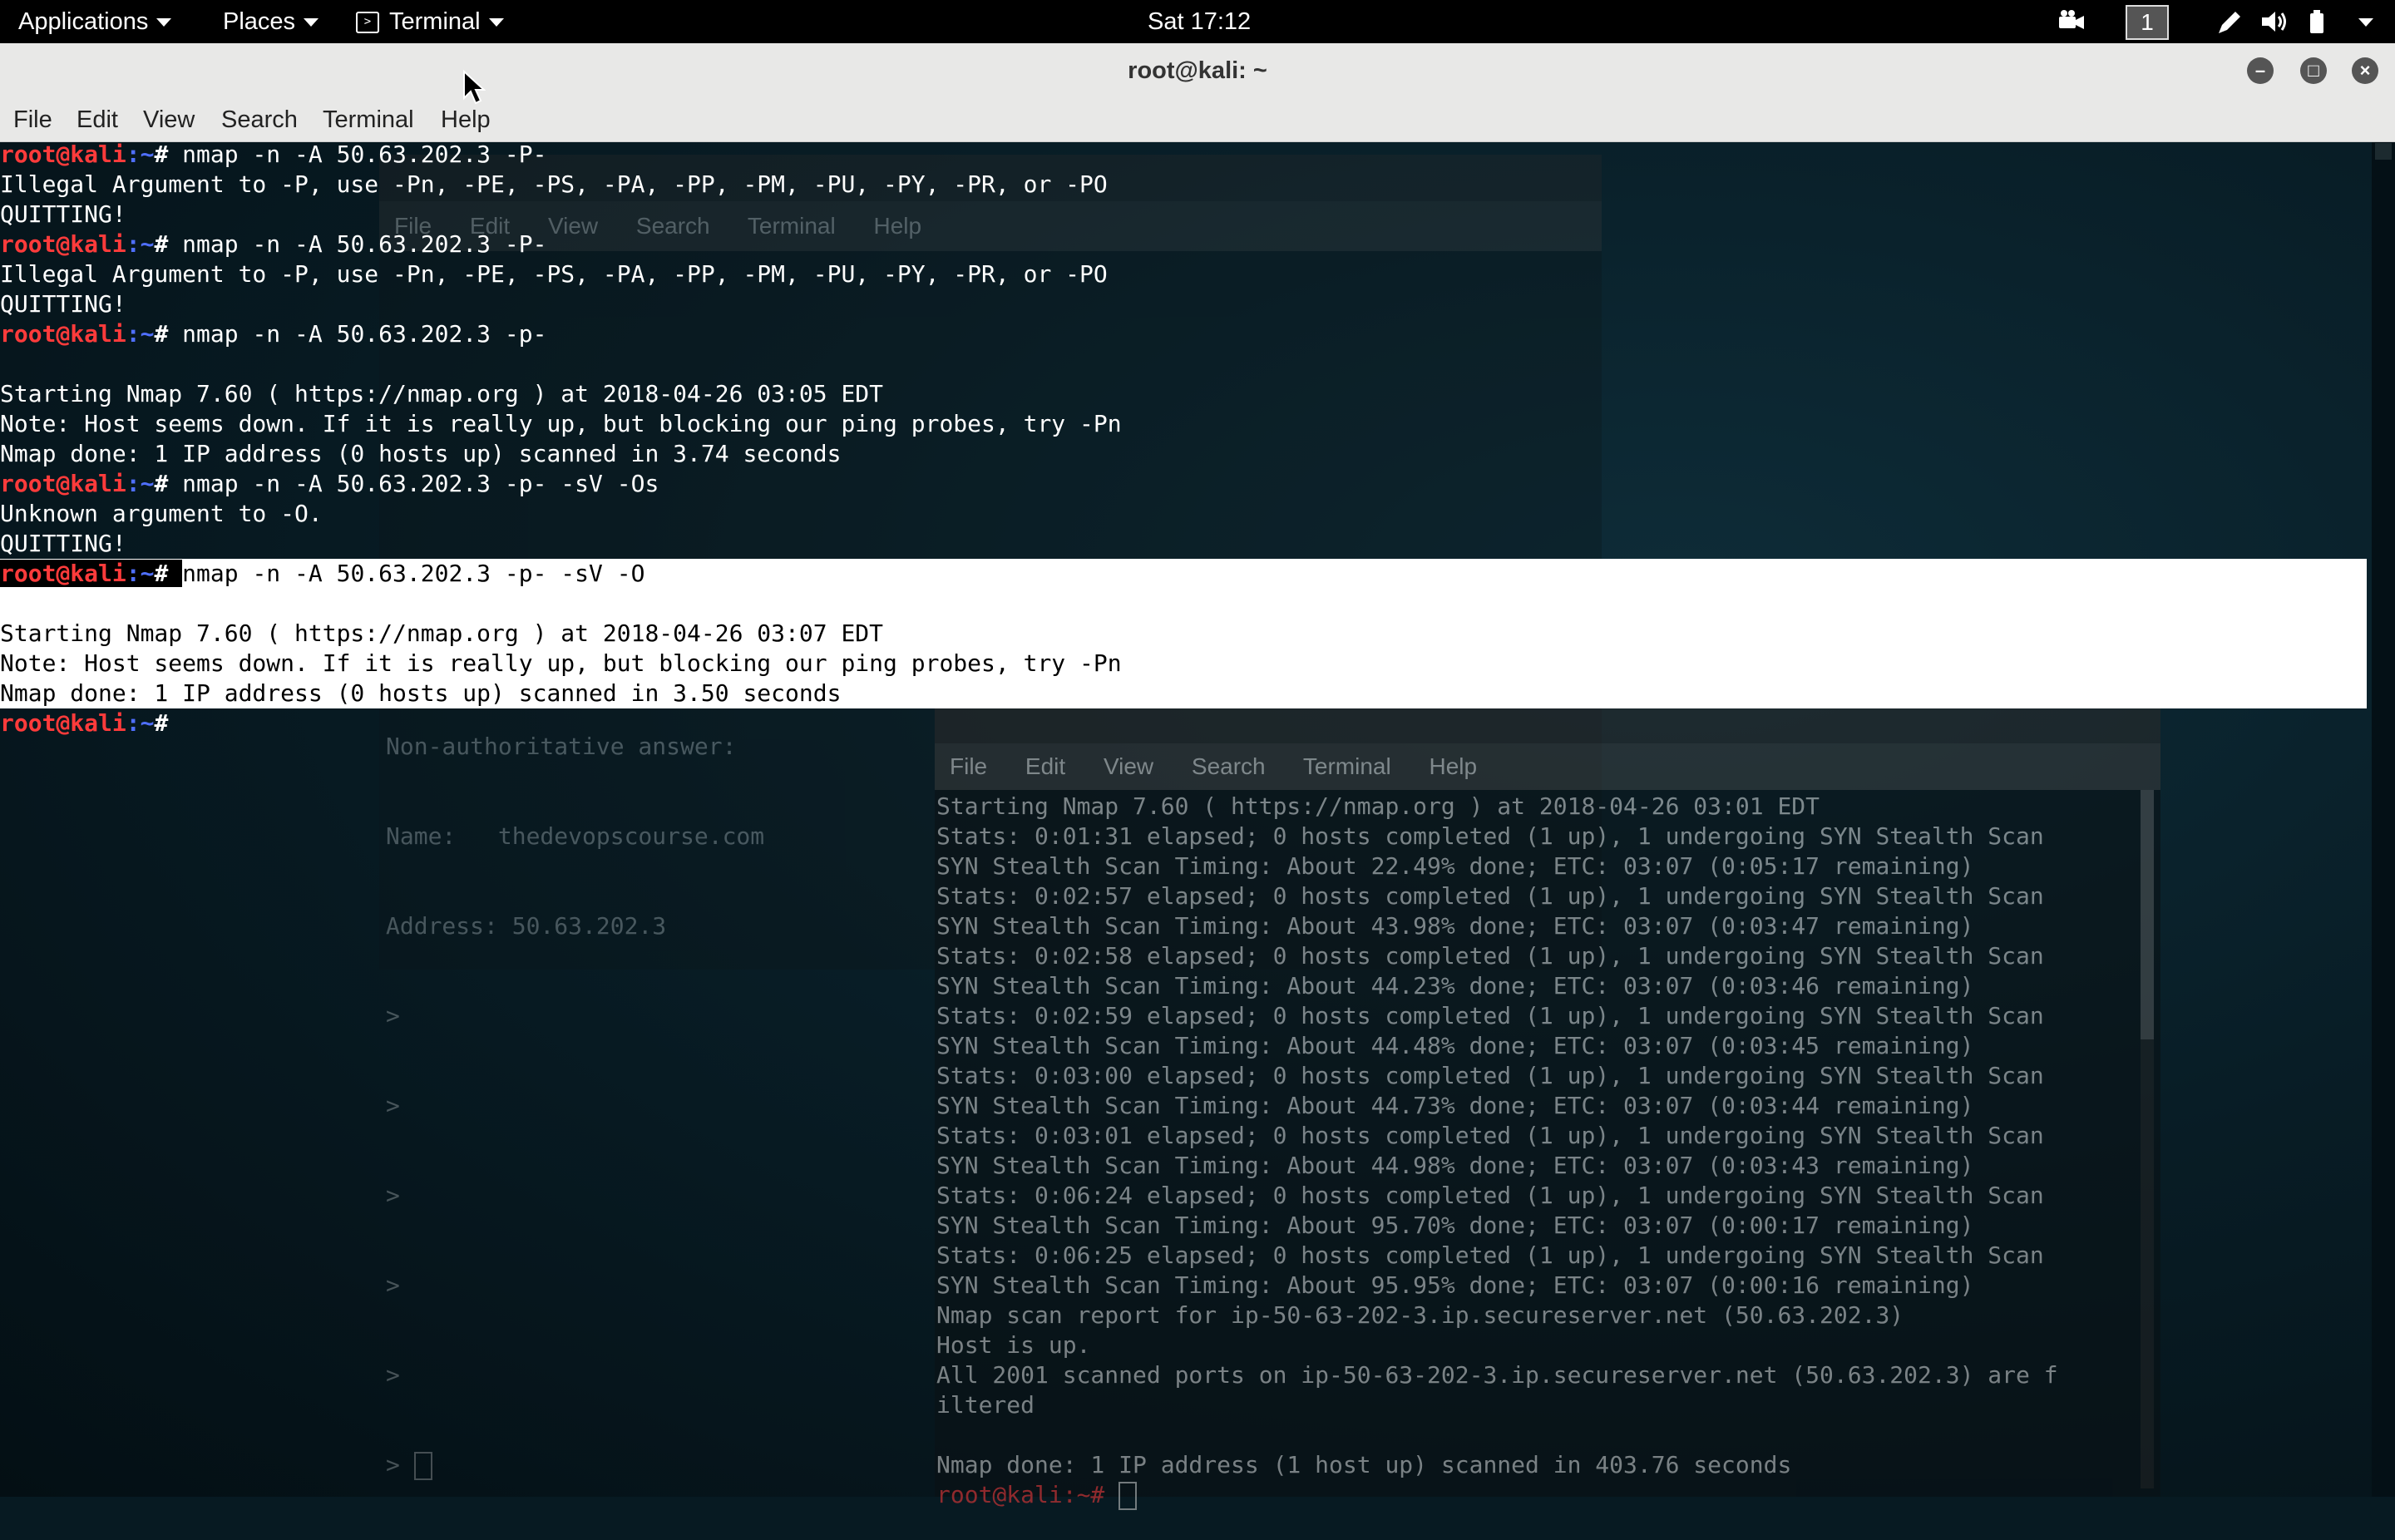 This screenshot has height=1540, width=2395. I want to click on right-prompt: root@kali:~#, so click(1027, 1495).